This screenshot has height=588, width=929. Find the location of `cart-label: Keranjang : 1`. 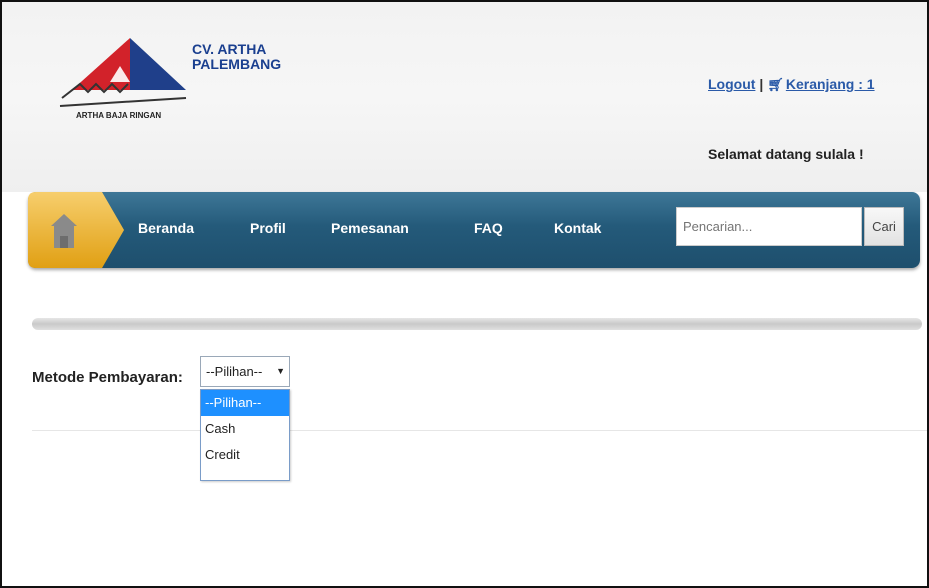

cart-label: Keranjang : 1 is located at coordinates (830, 84).